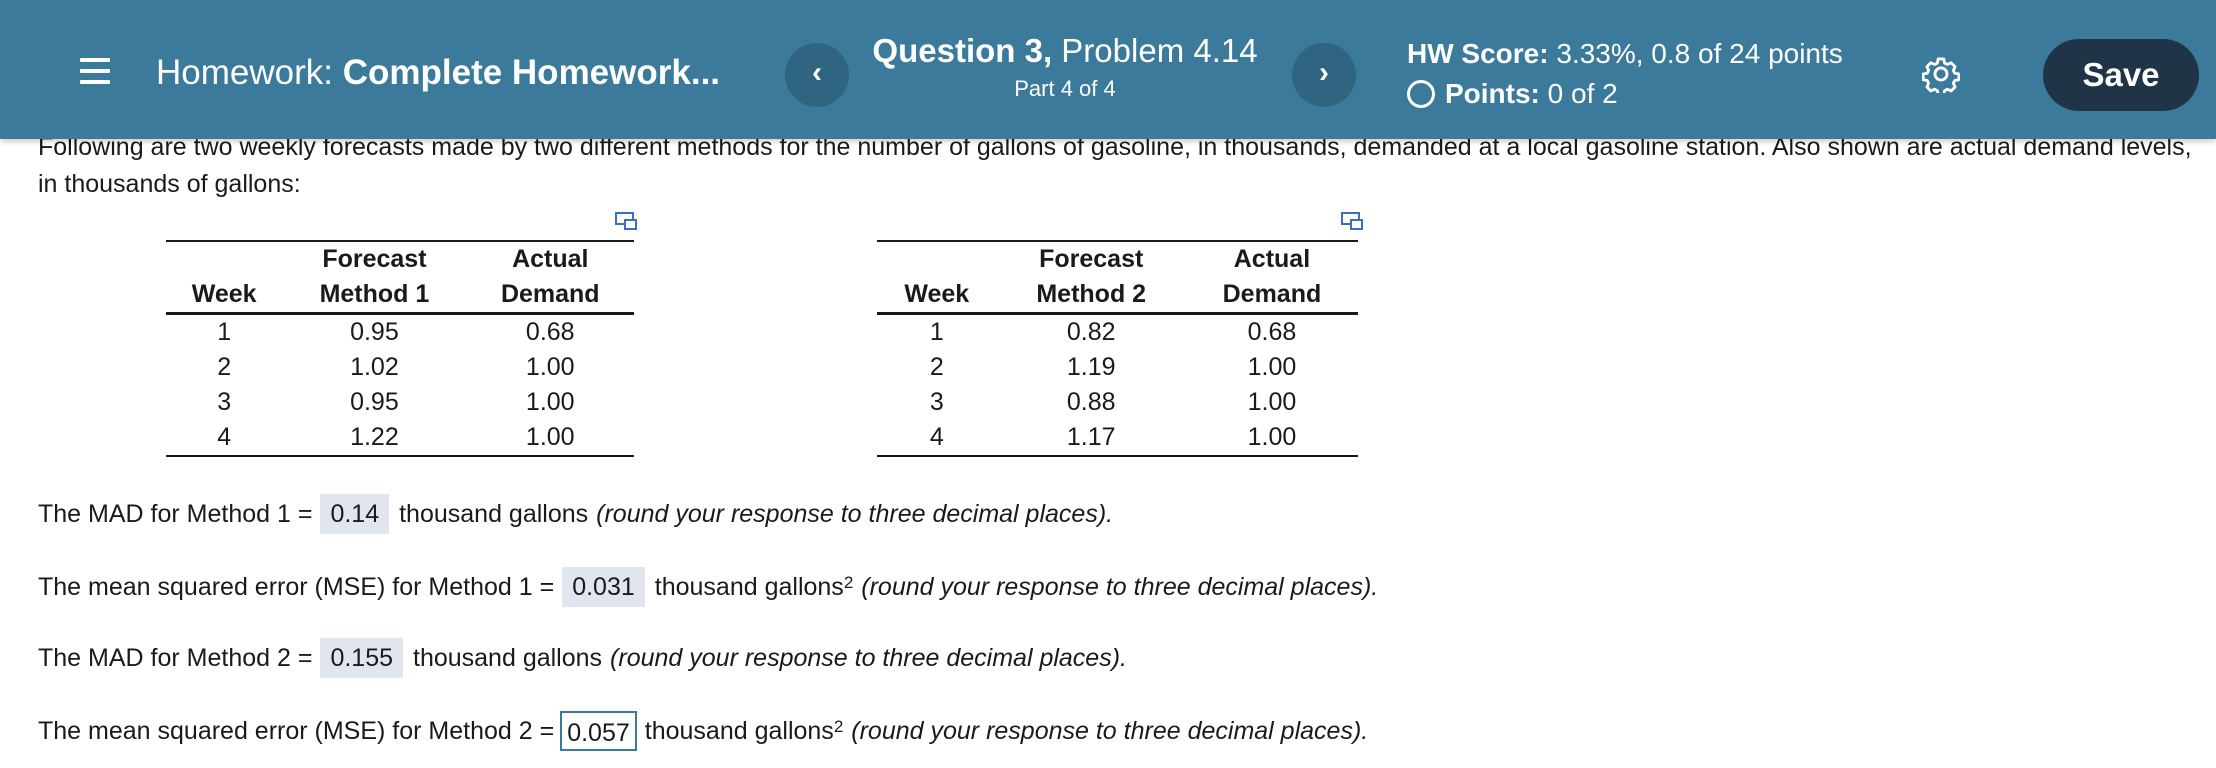  What do you see at coordinates (603, 587) in the screenshot?
I see `mse-method-1-answer: 0.031` at bounding box center [603, 587].